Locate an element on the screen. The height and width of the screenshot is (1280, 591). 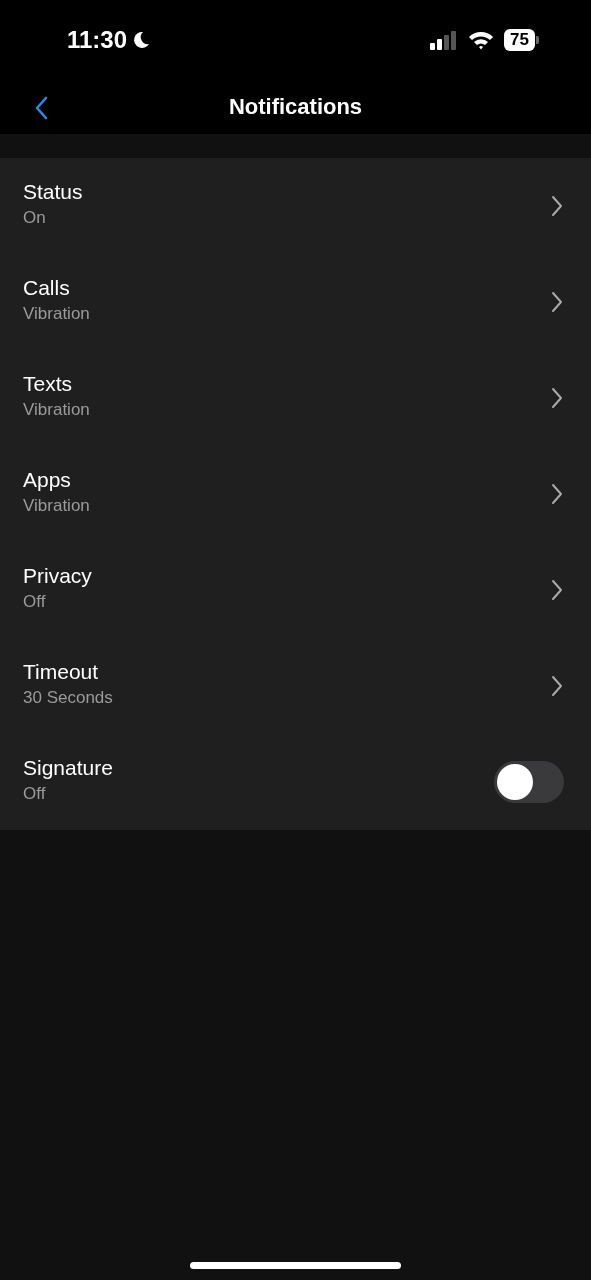
signal-icon is located at coordinates (444, 40).